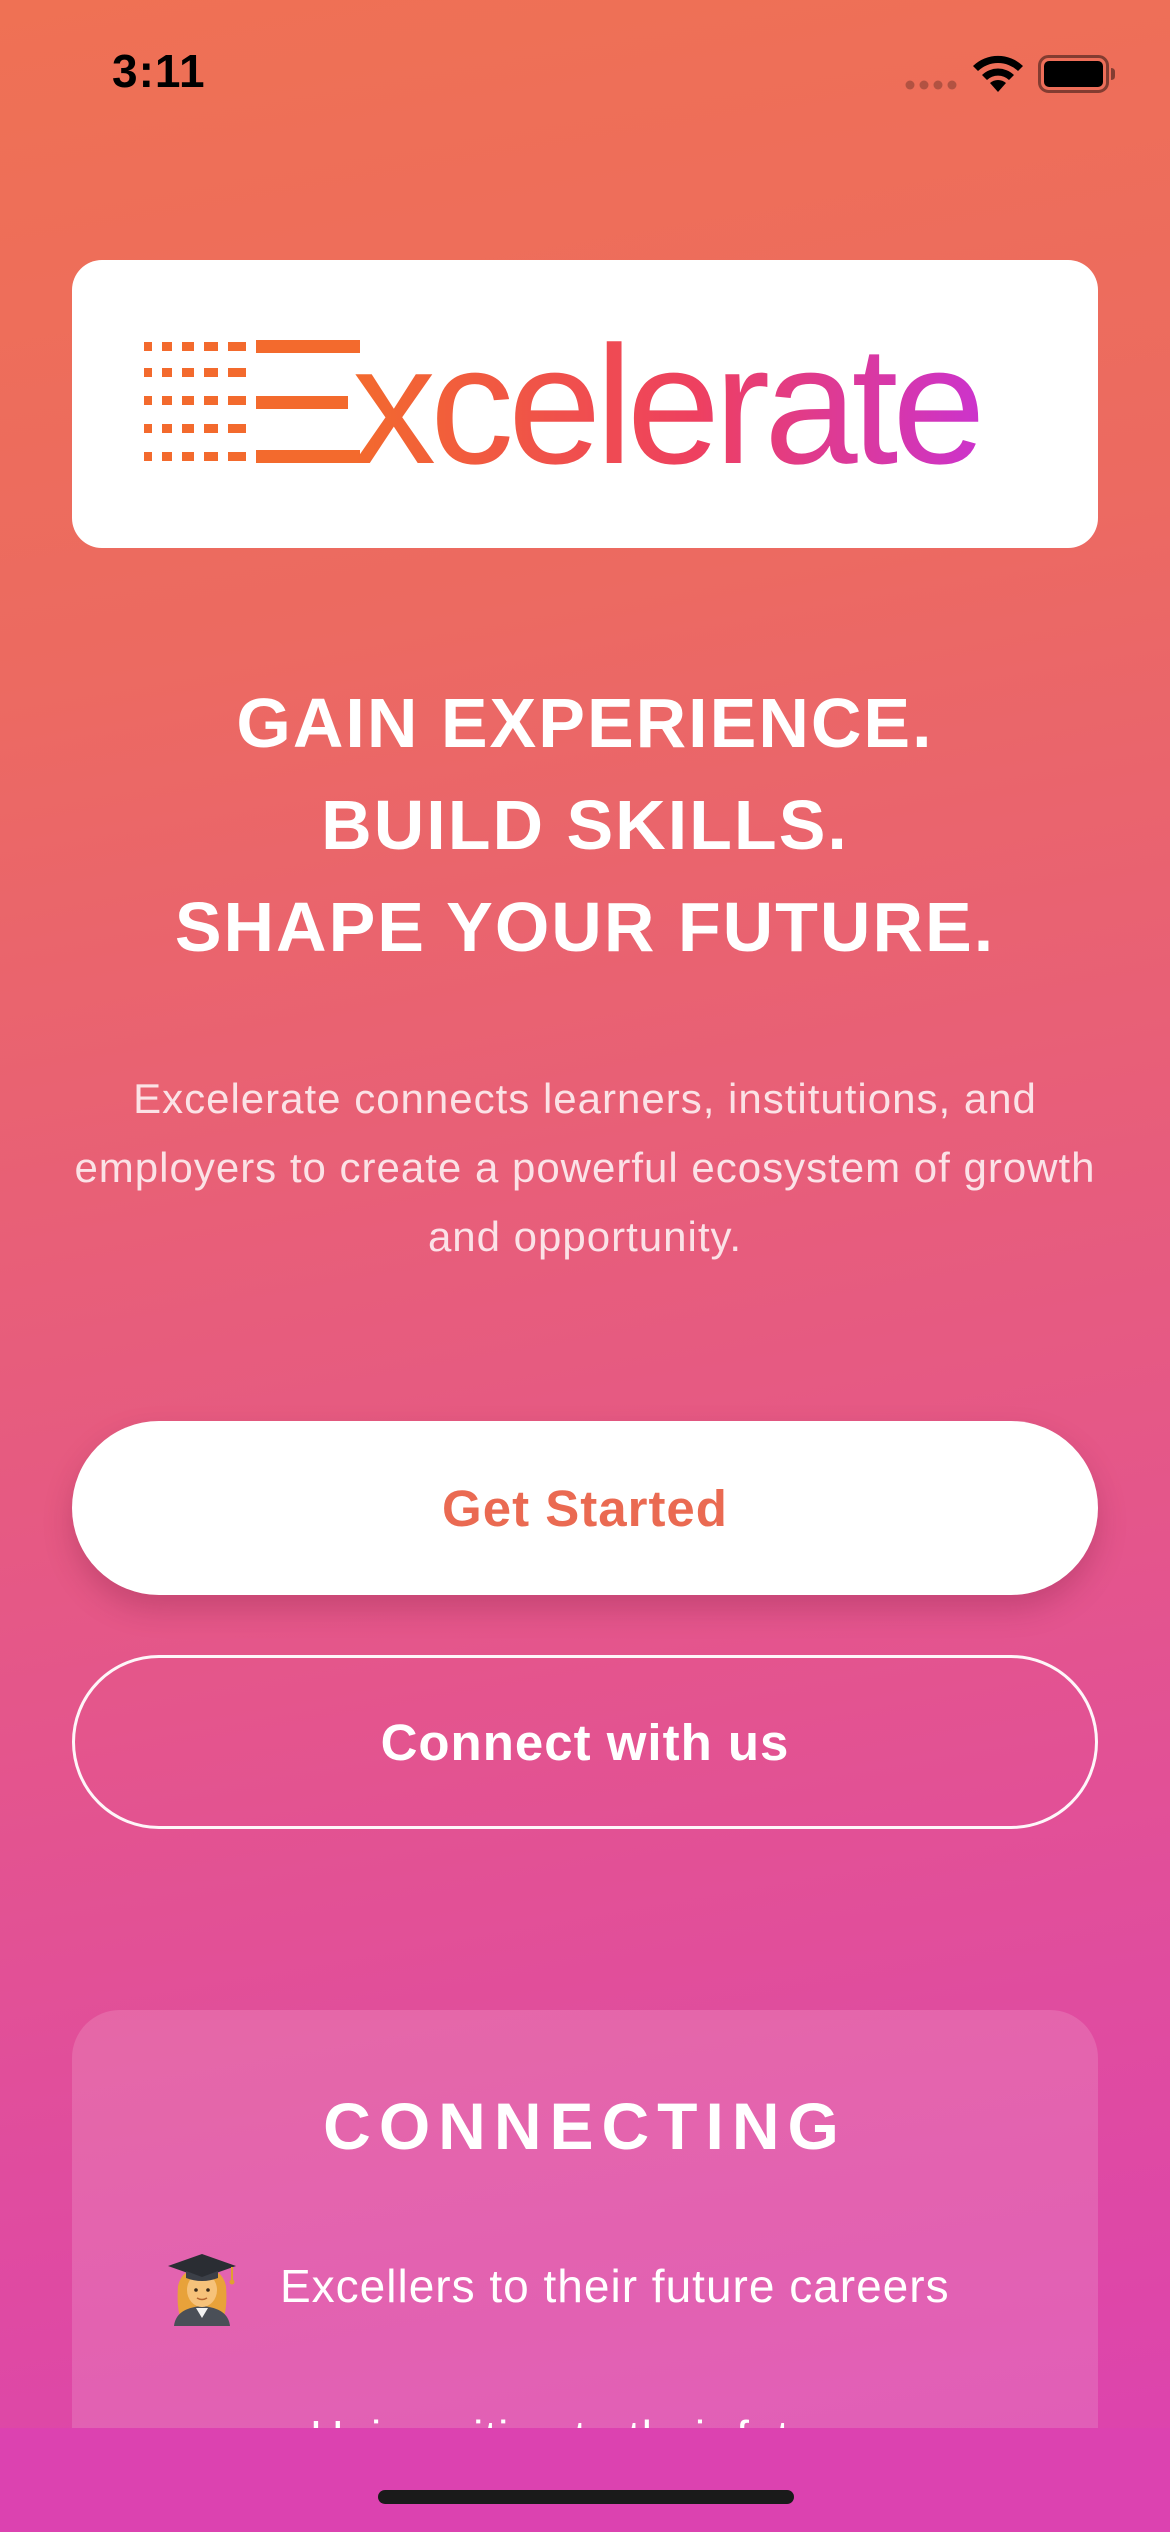 This screenshot has height=2532, width=1170. Describe the element at coordinates (585, 2480) in the screenshot. I see `bottom-safe-area` at that location.